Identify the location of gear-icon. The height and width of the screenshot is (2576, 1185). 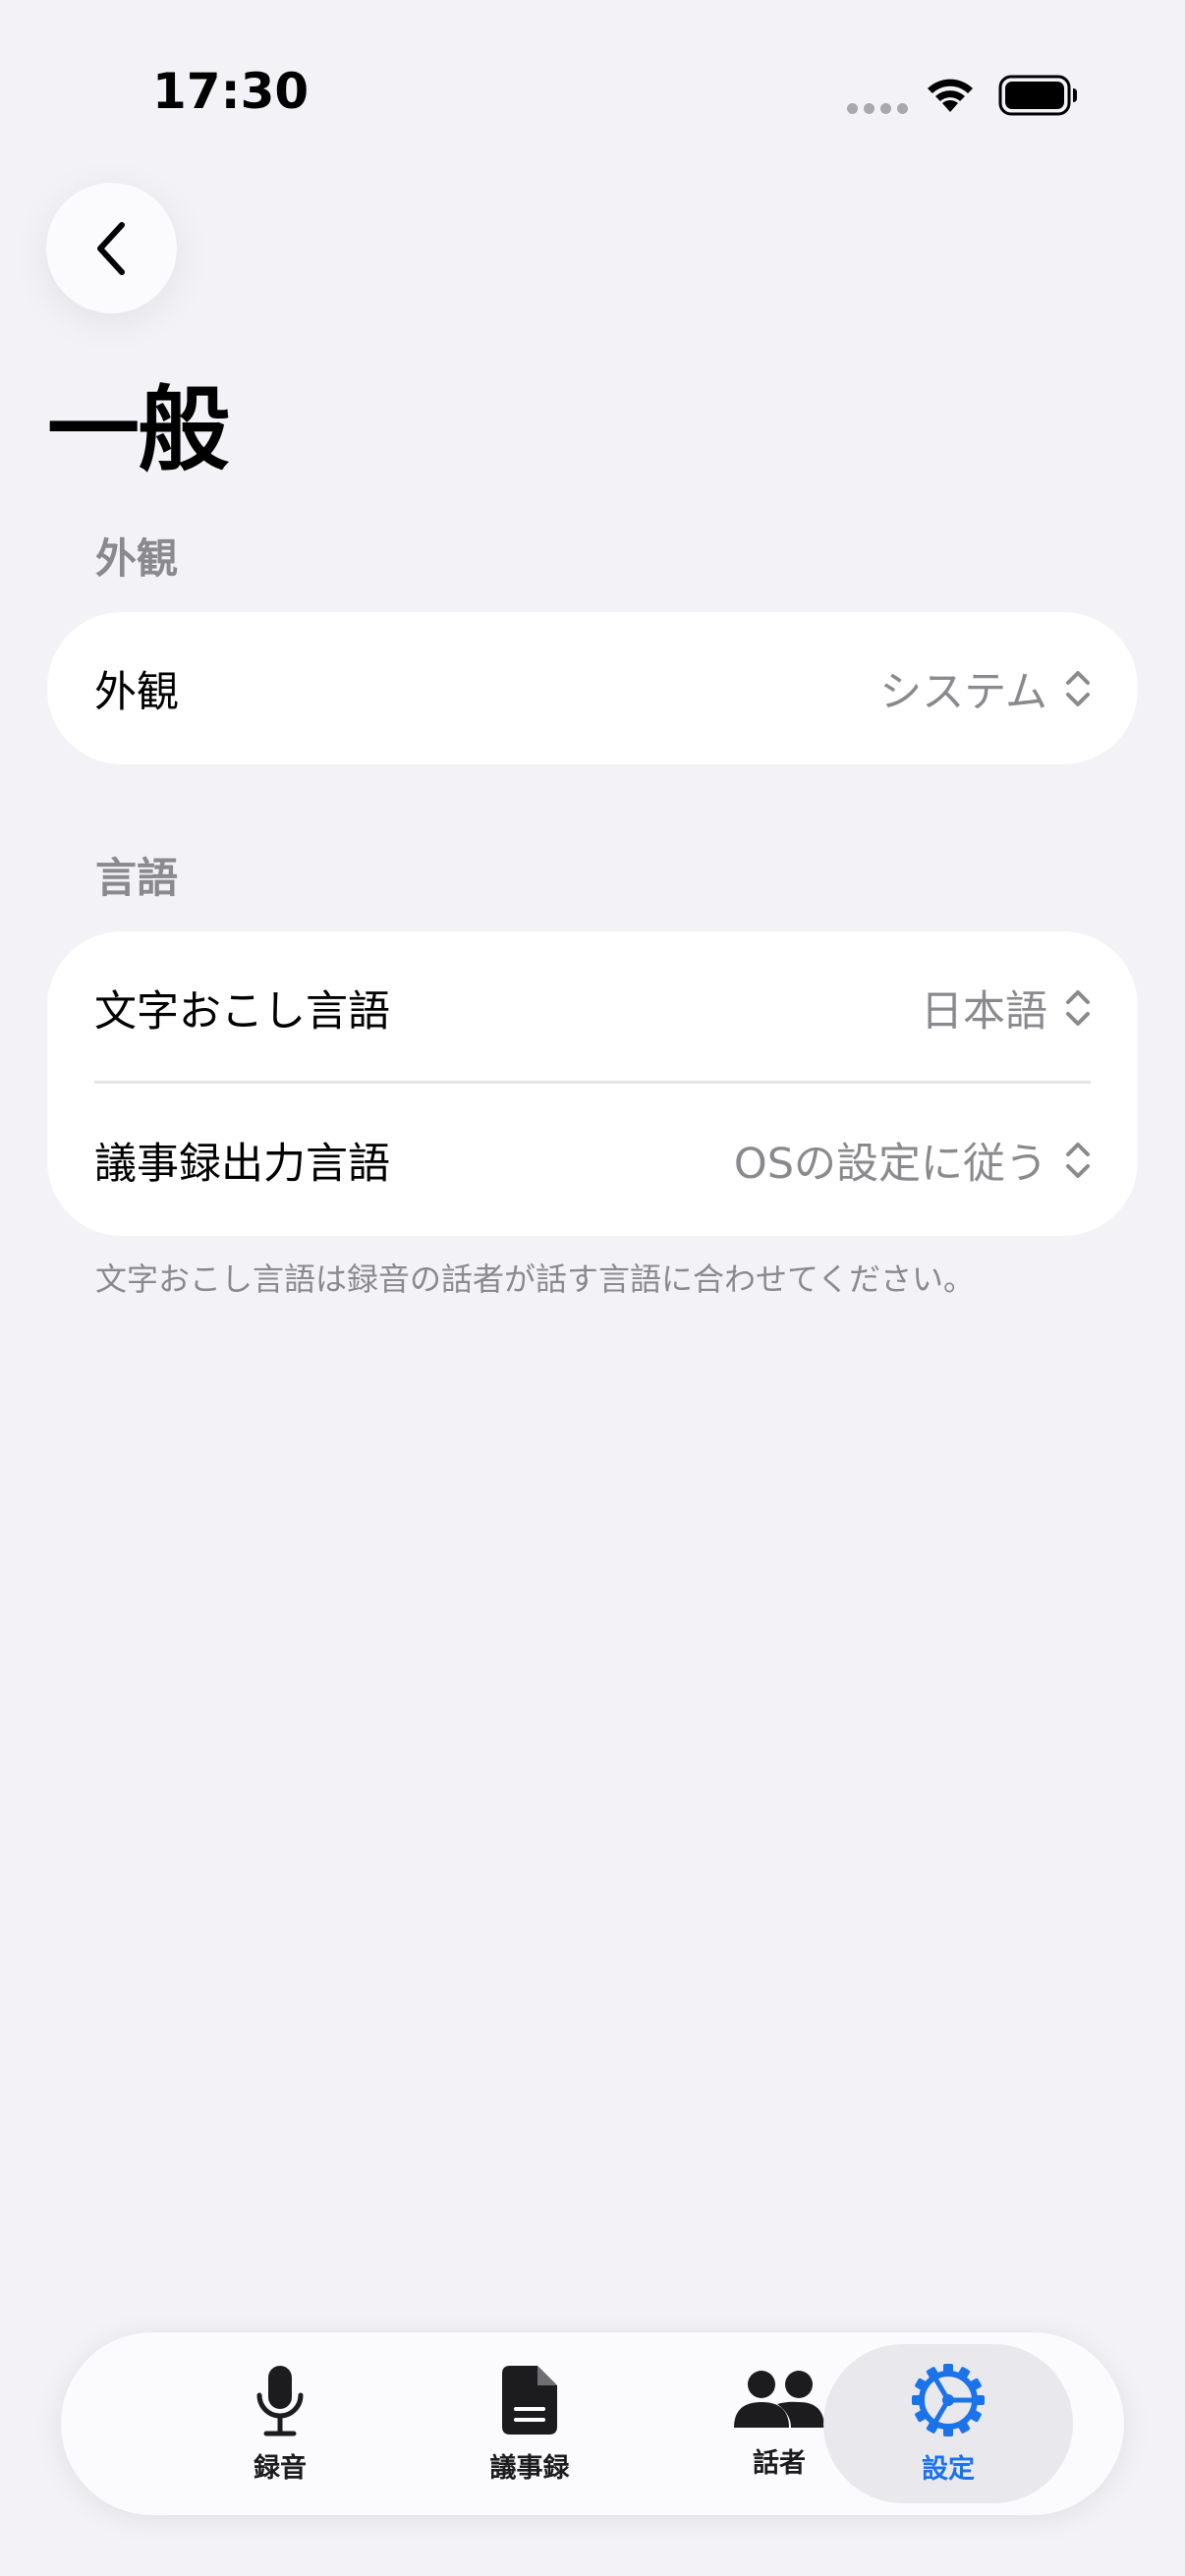
(949, 2399).